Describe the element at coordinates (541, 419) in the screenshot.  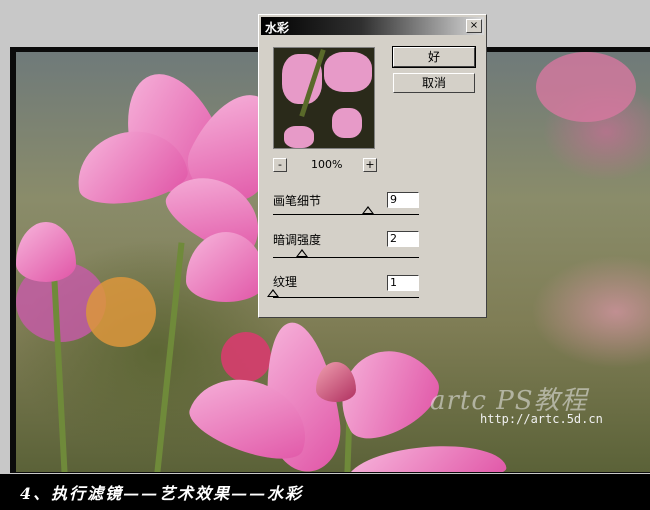
I see `watermark-url: http://artc.5d.cn` at that location.